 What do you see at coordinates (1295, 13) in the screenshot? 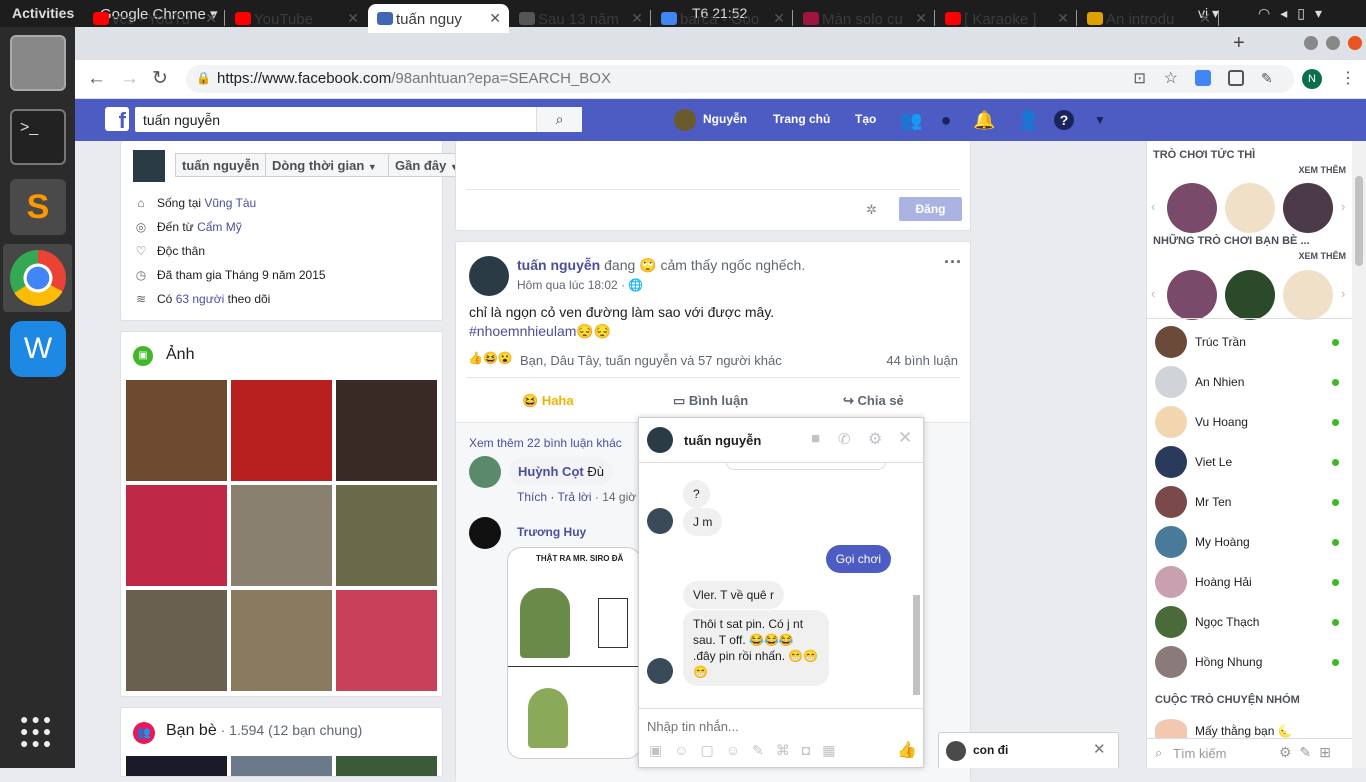
I see `system-tray-icons: ◠◂▯▾` at bounding box center [1295, 13].